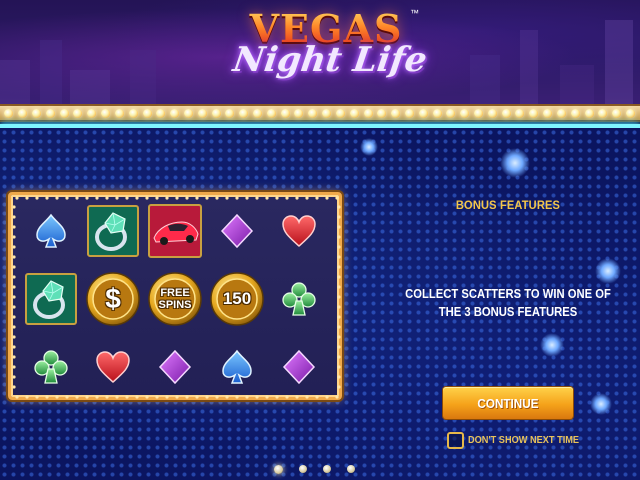 The width and height of the screenshot is (640, 480). I want to click on dollar-coin-scatter-icon: $, so click(113, 299).